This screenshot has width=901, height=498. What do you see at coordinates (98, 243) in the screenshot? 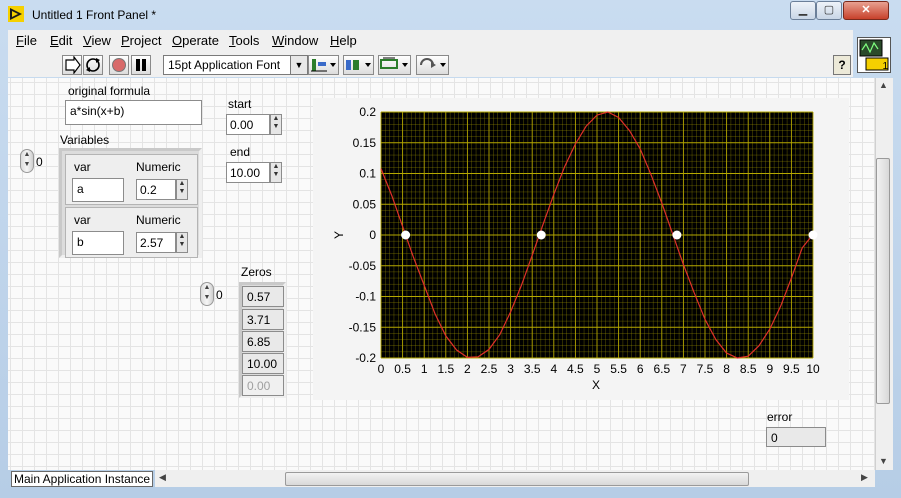
I see `var-name-input: b` at bounding box center [98, 243].